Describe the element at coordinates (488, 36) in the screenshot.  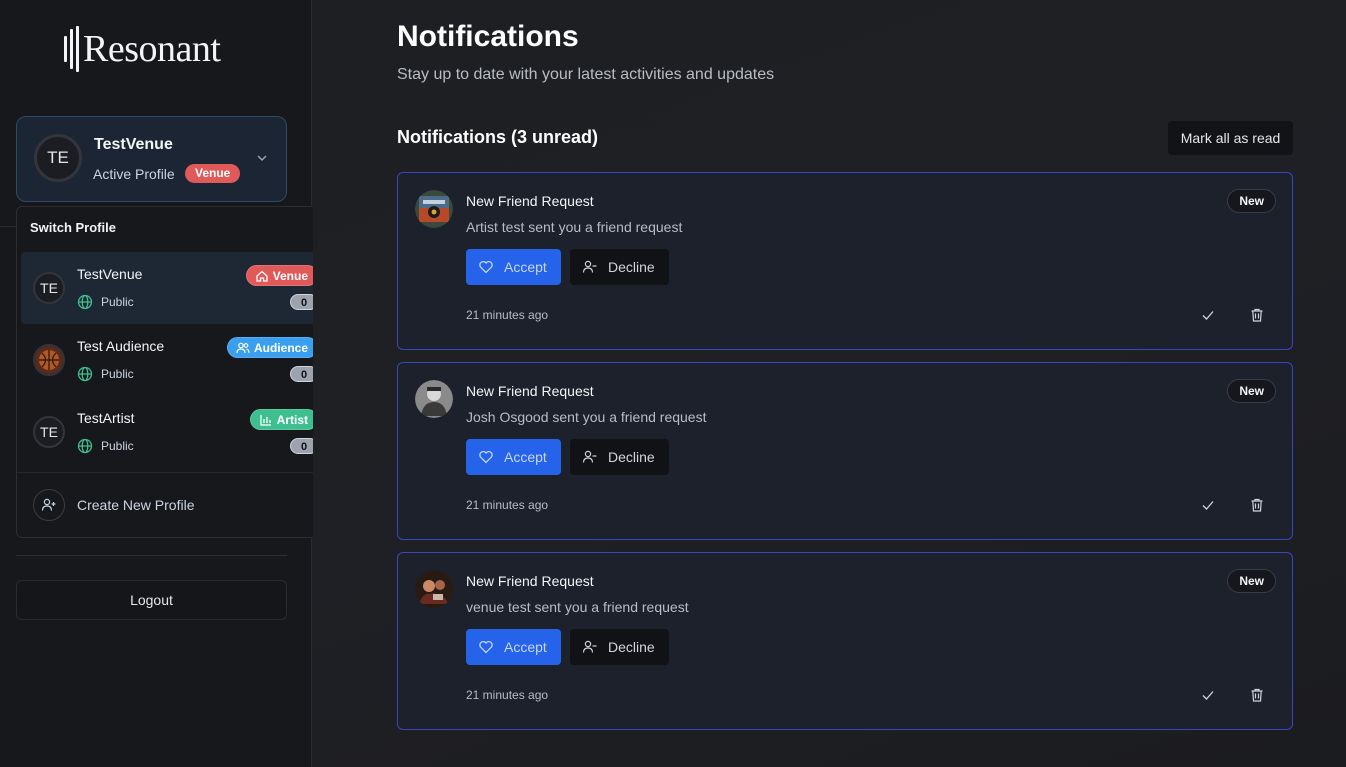
I see `page-title: Notifications` at that location.